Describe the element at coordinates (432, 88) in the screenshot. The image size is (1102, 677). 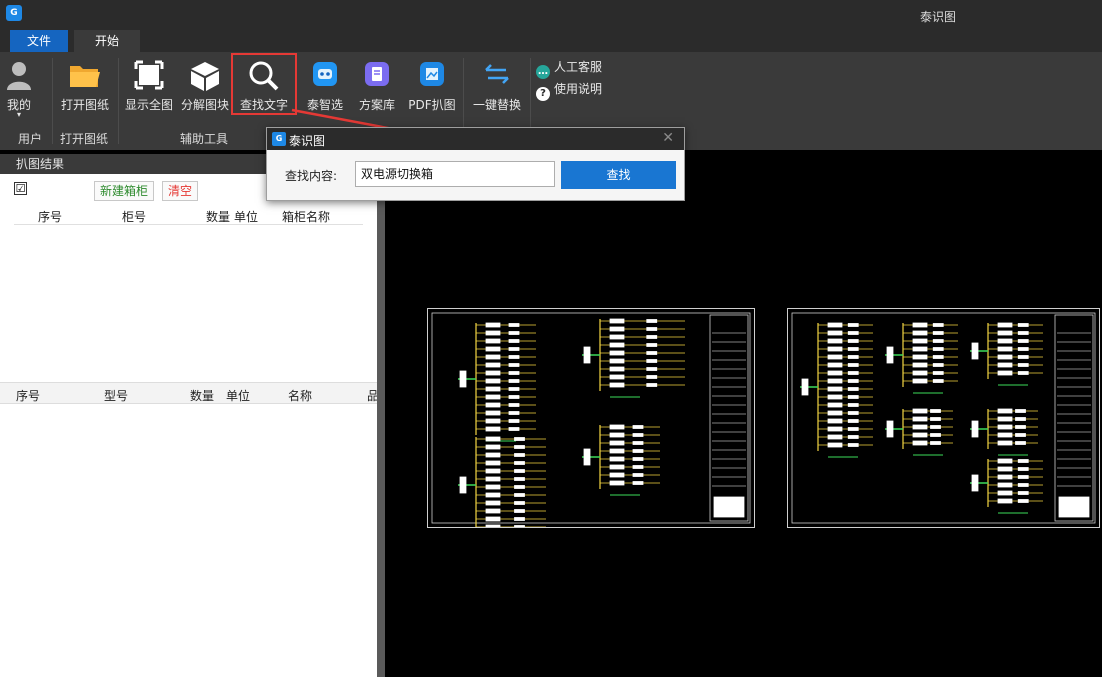
I see `pdf-capture-button: PDF扒图` at that location.